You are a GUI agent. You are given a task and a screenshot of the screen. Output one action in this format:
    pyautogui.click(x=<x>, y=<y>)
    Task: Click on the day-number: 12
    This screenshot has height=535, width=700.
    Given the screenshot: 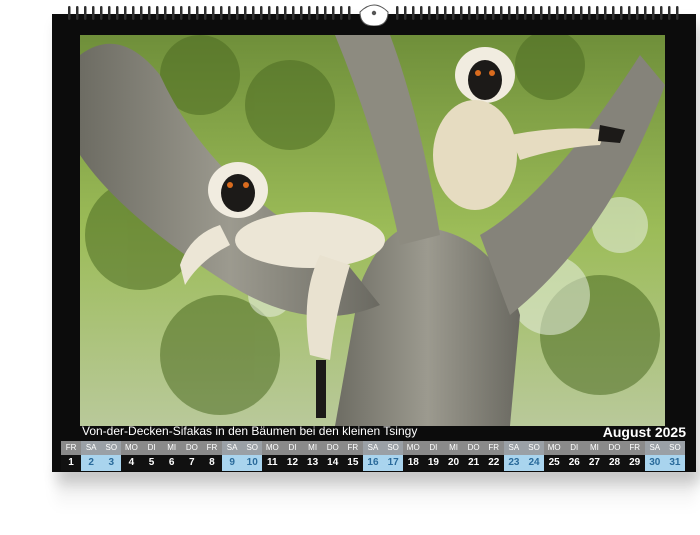 What is the action you would take?
    pyautogui.click(x=292, y=463)
    